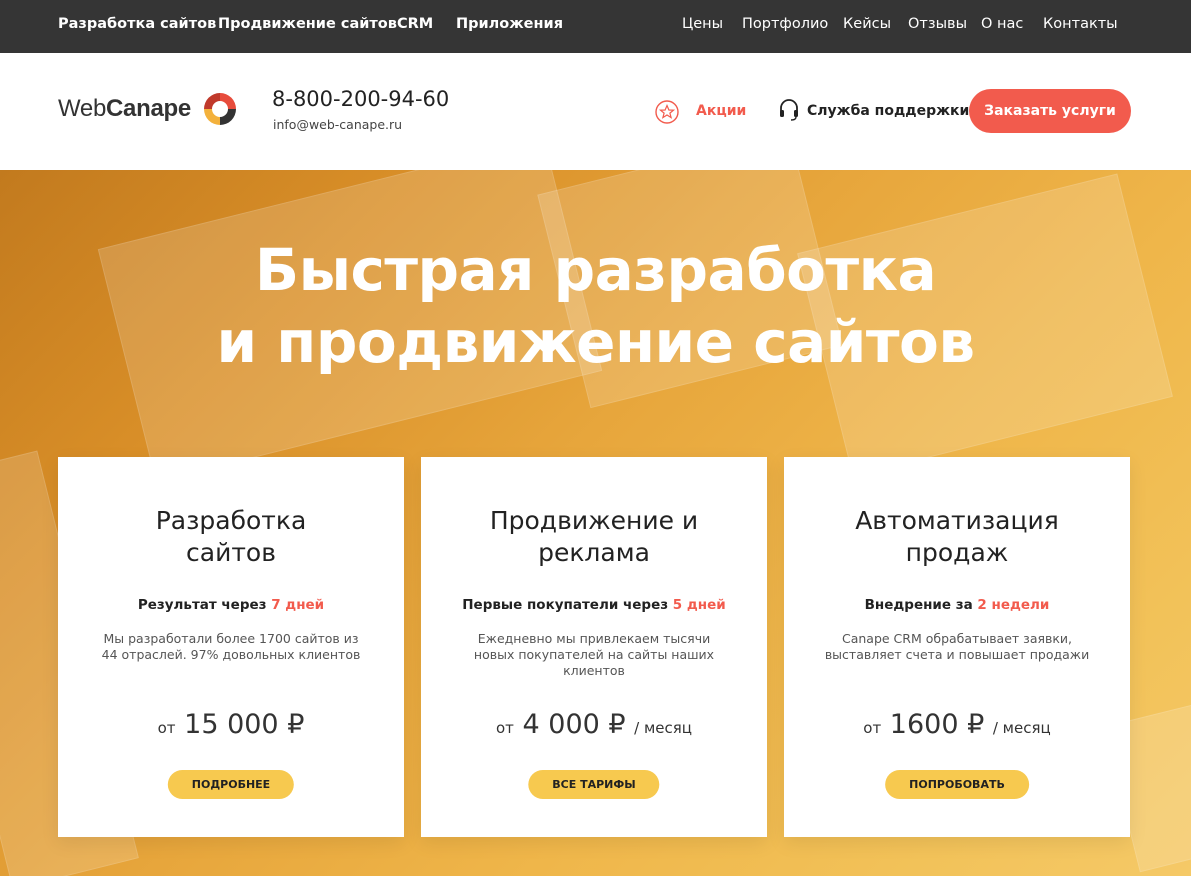 Image resolution: width=1191 pixels, height=876 pixels. Describe the element at coordinates (921, 605) in the screenshot. I see `card-subtitle-text: Внедрение за` at that location.